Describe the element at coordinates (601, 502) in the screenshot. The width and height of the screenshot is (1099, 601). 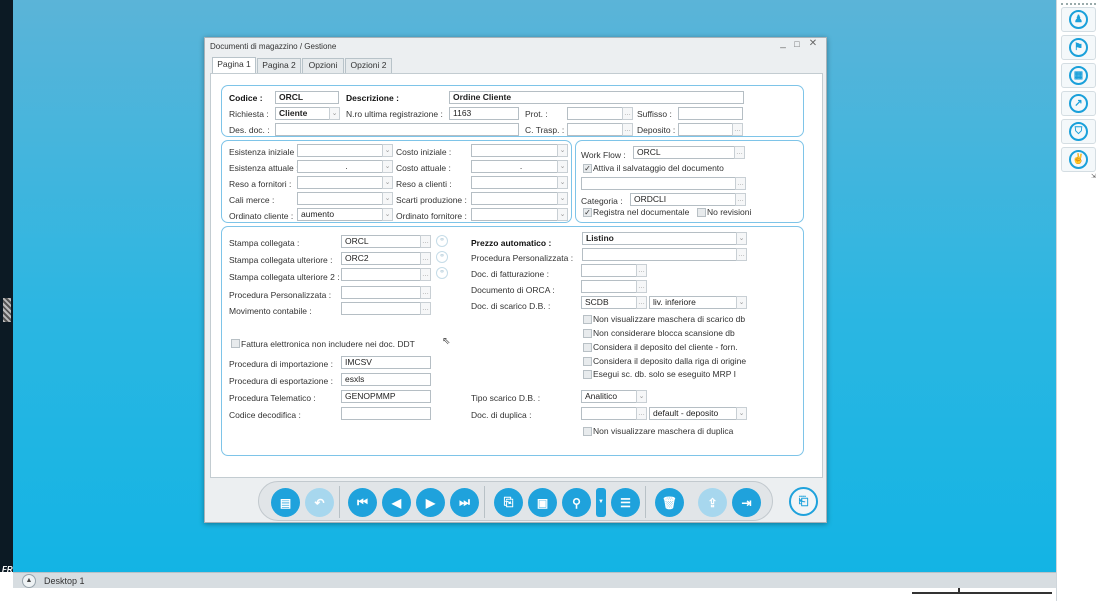
I see `search-options-button: ▼` at that location.